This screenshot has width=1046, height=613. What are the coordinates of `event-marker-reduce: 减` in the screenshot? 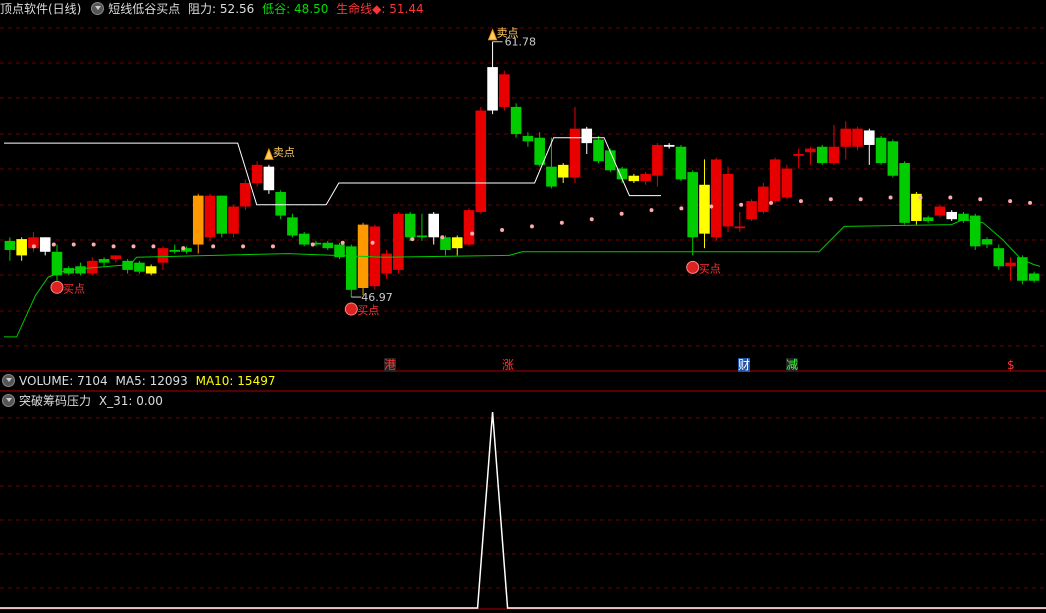 It's located at (792, 365).